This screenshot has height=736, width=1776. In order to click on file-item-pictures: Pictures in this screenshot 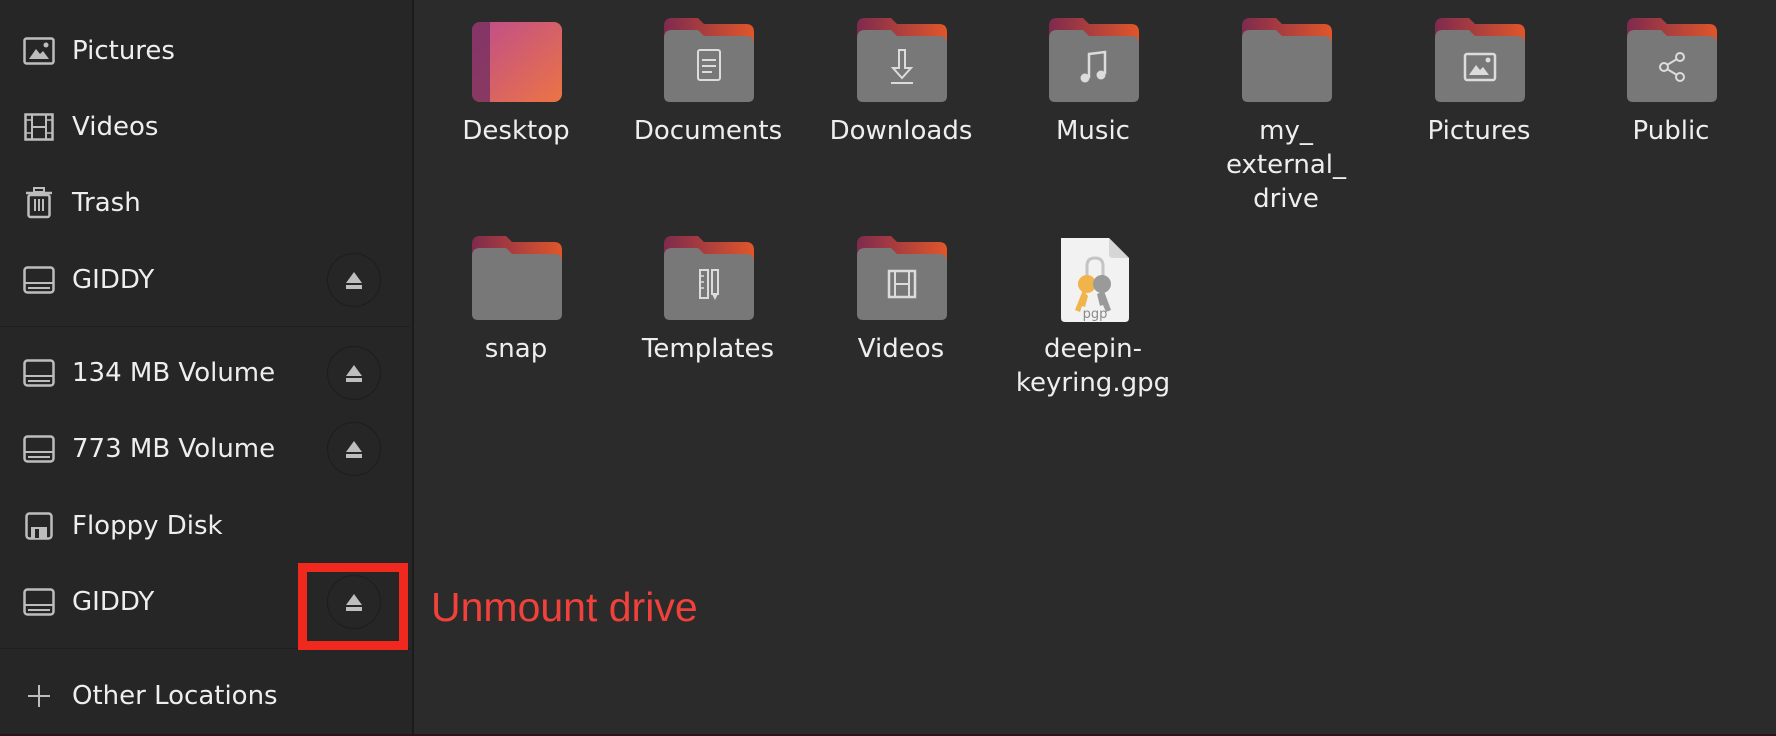, I will do `click(1479, 82)`.